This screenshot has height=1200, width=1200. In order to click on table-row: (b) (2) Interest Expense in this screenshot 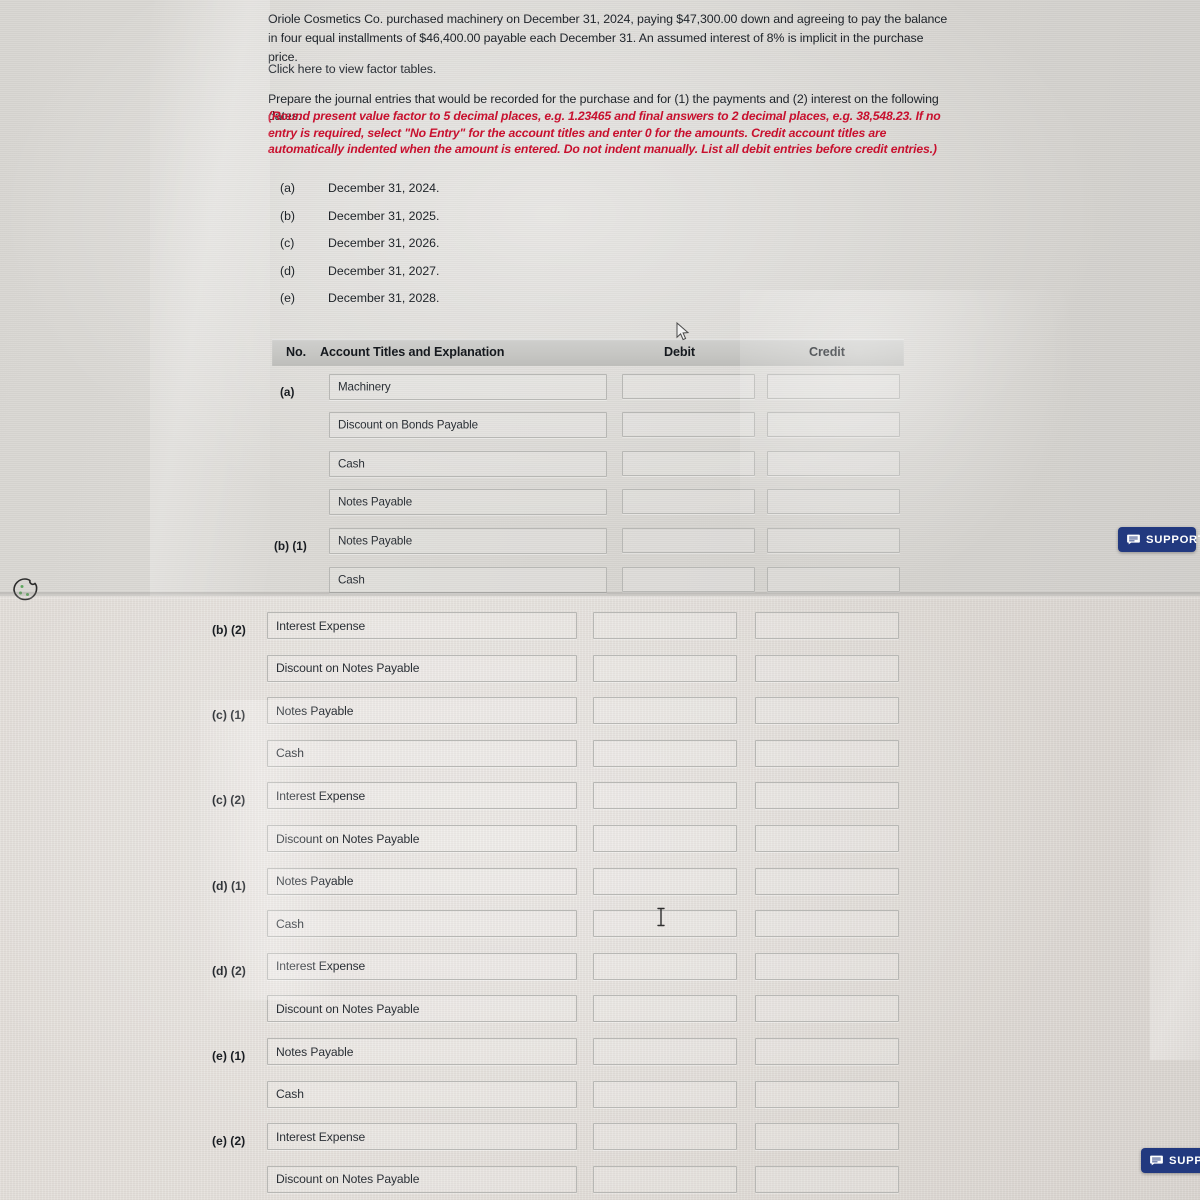, I will do `click(560, 633)`.